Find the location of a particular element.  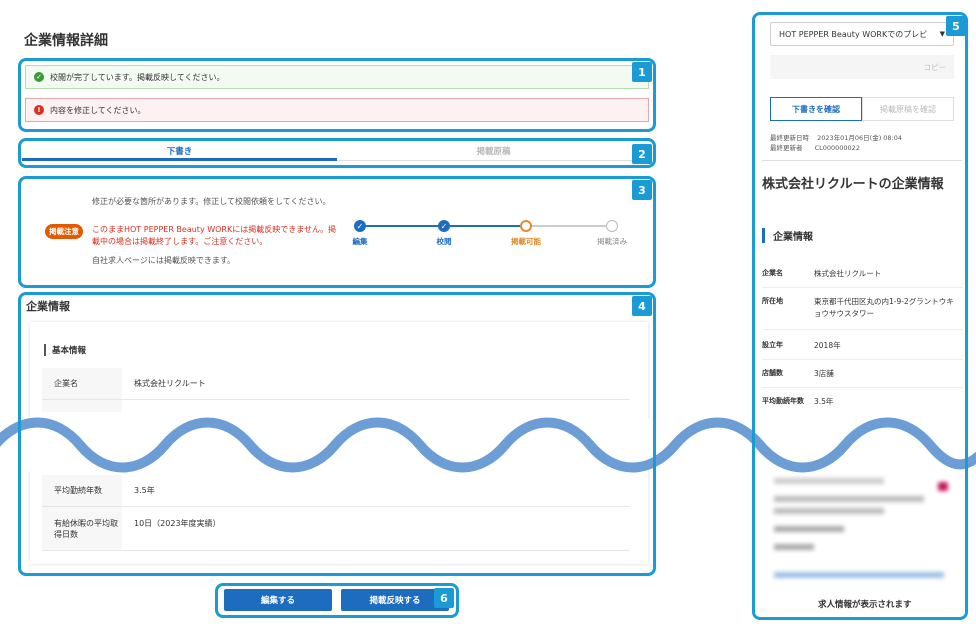

callout-number-6: 6 is located at coordinates (444, 598).